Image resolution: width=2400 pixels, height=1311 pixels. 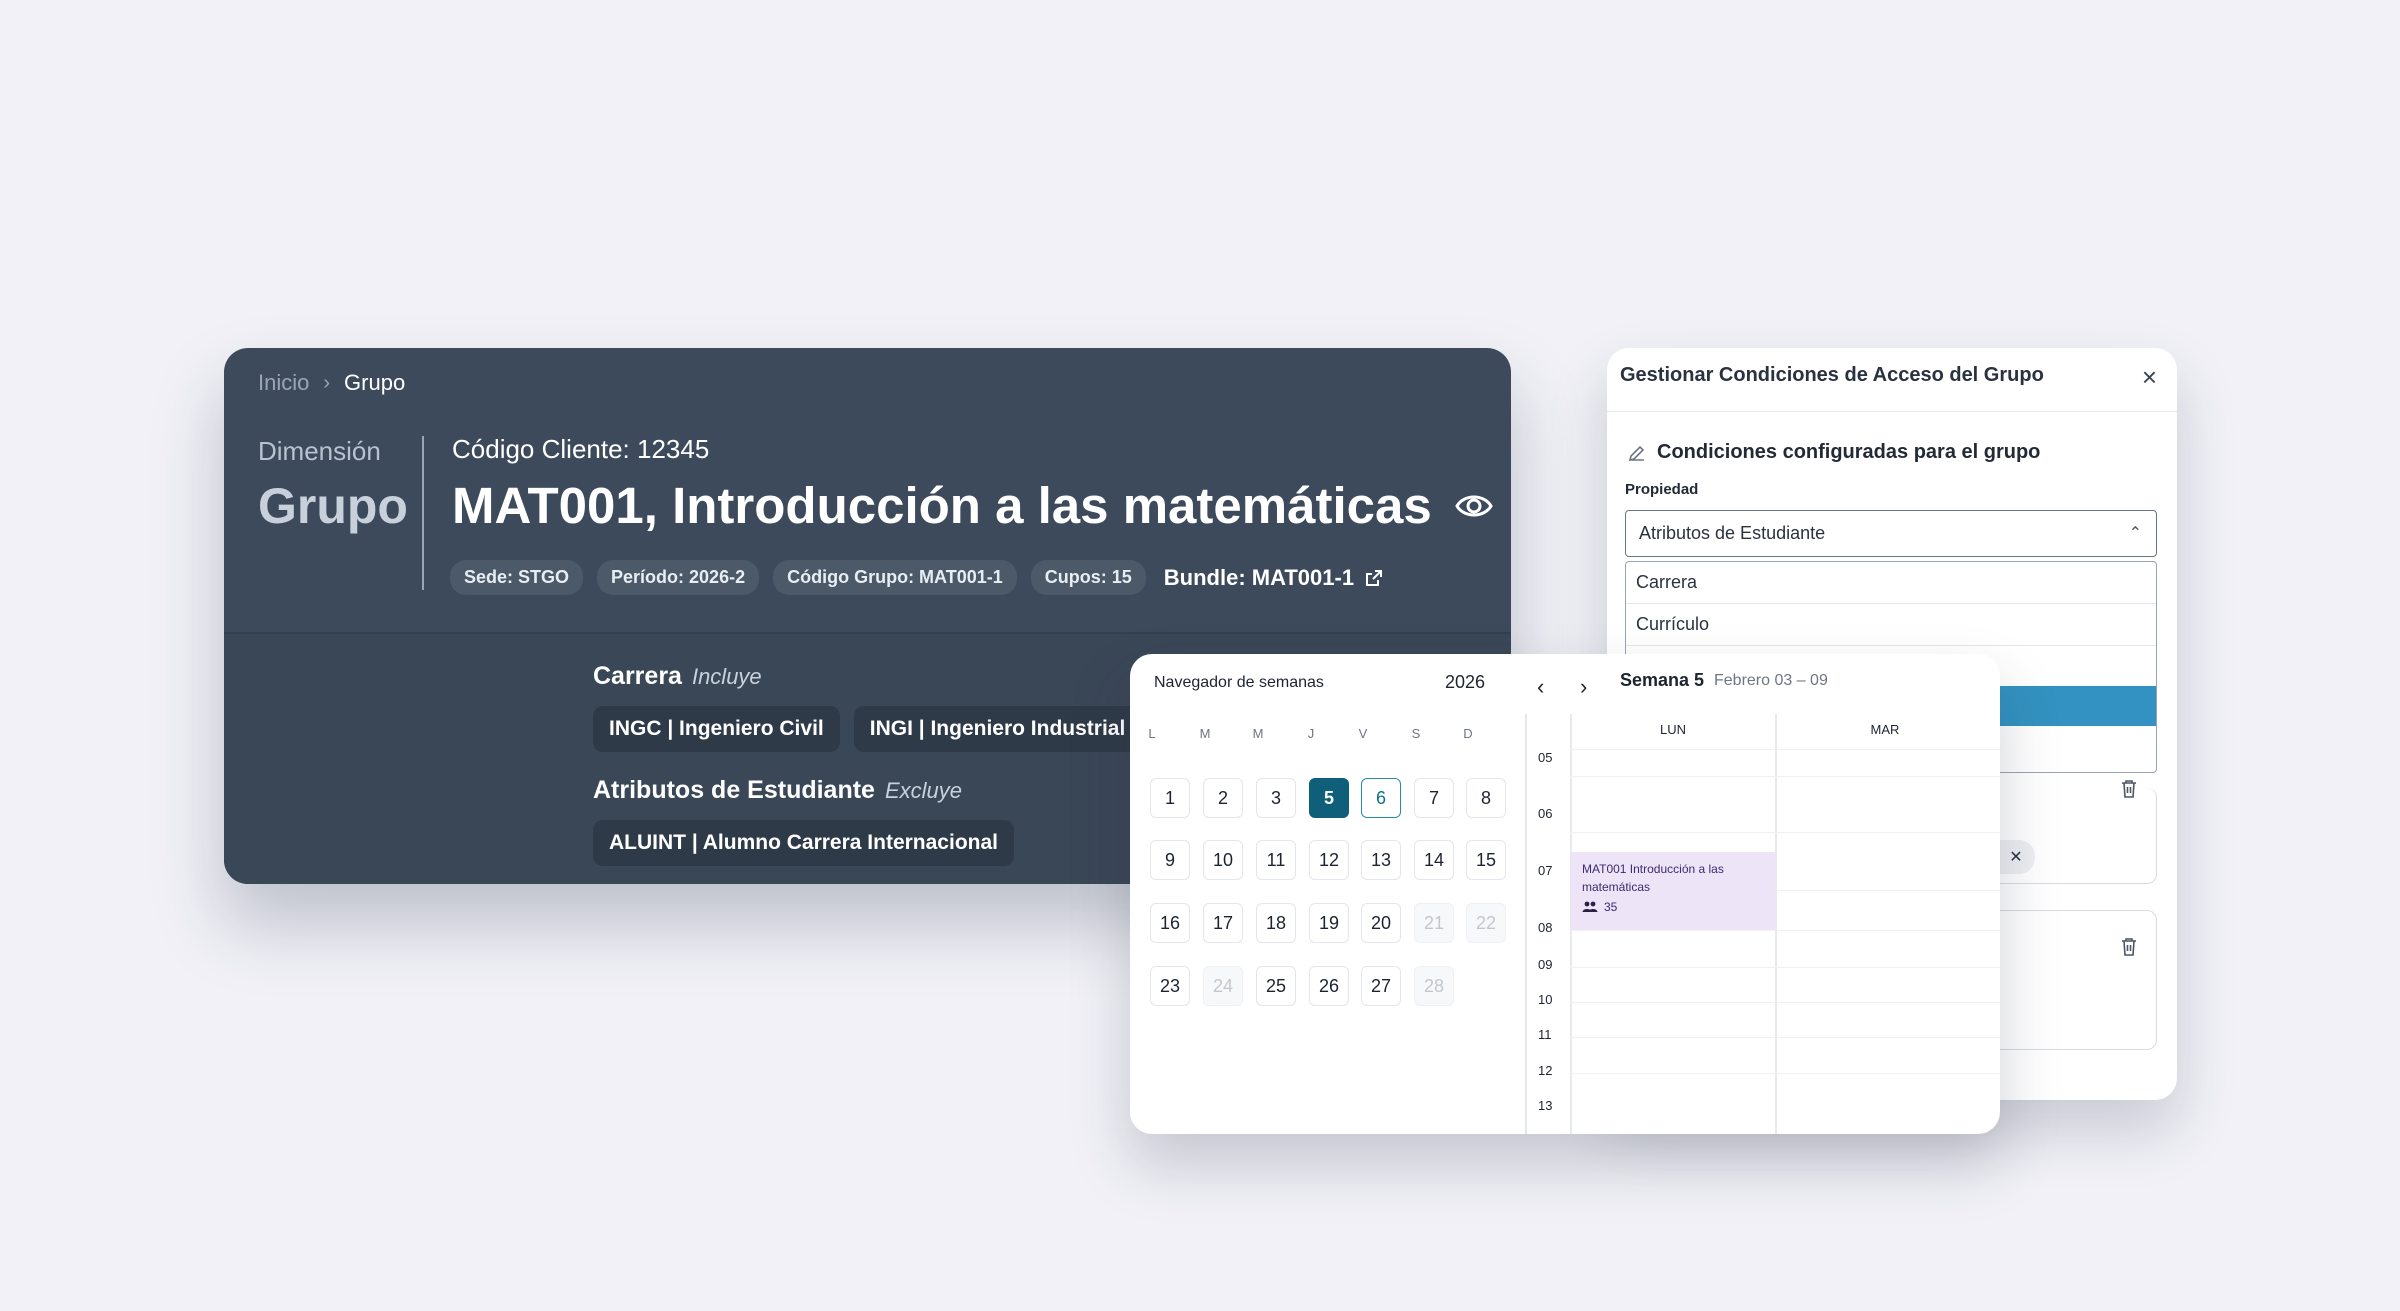 I want to click on option-carrera: Carrera, so click(x=1891, y=583).